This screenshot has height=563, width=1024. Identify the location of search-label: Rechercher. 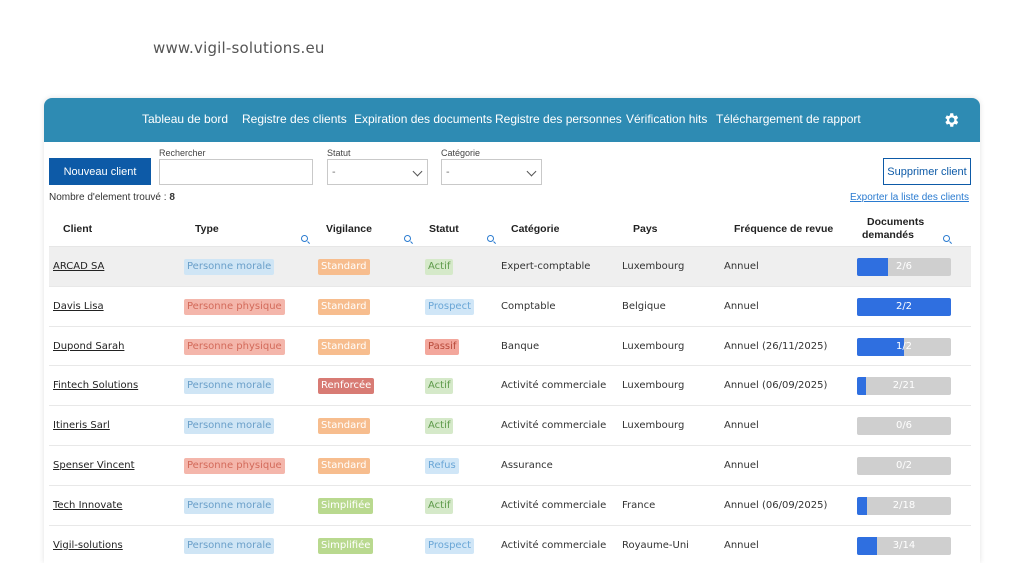
(182, 153).